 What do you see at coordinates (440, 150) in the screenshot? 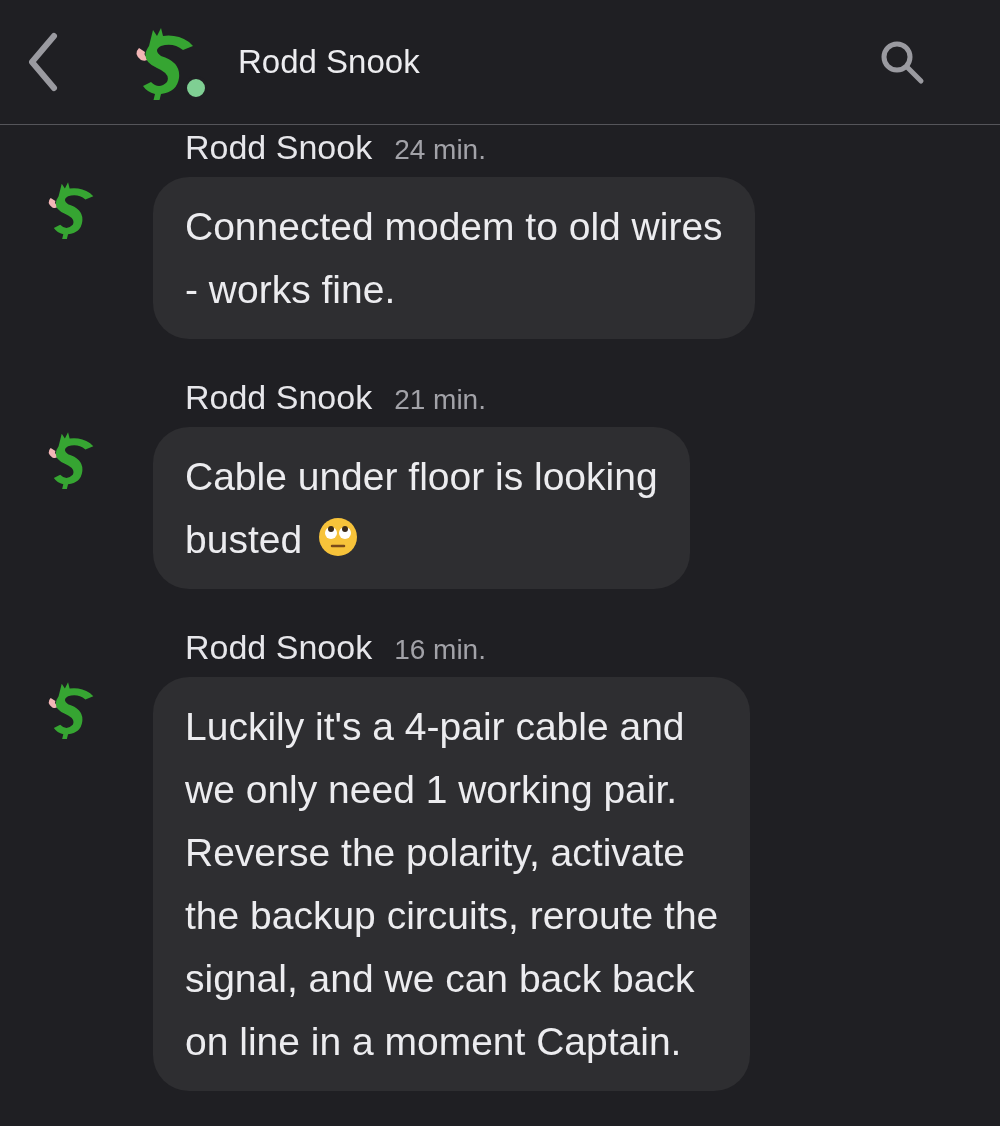
I see `message-time: 24 min.` at bounding box center [440, 150].